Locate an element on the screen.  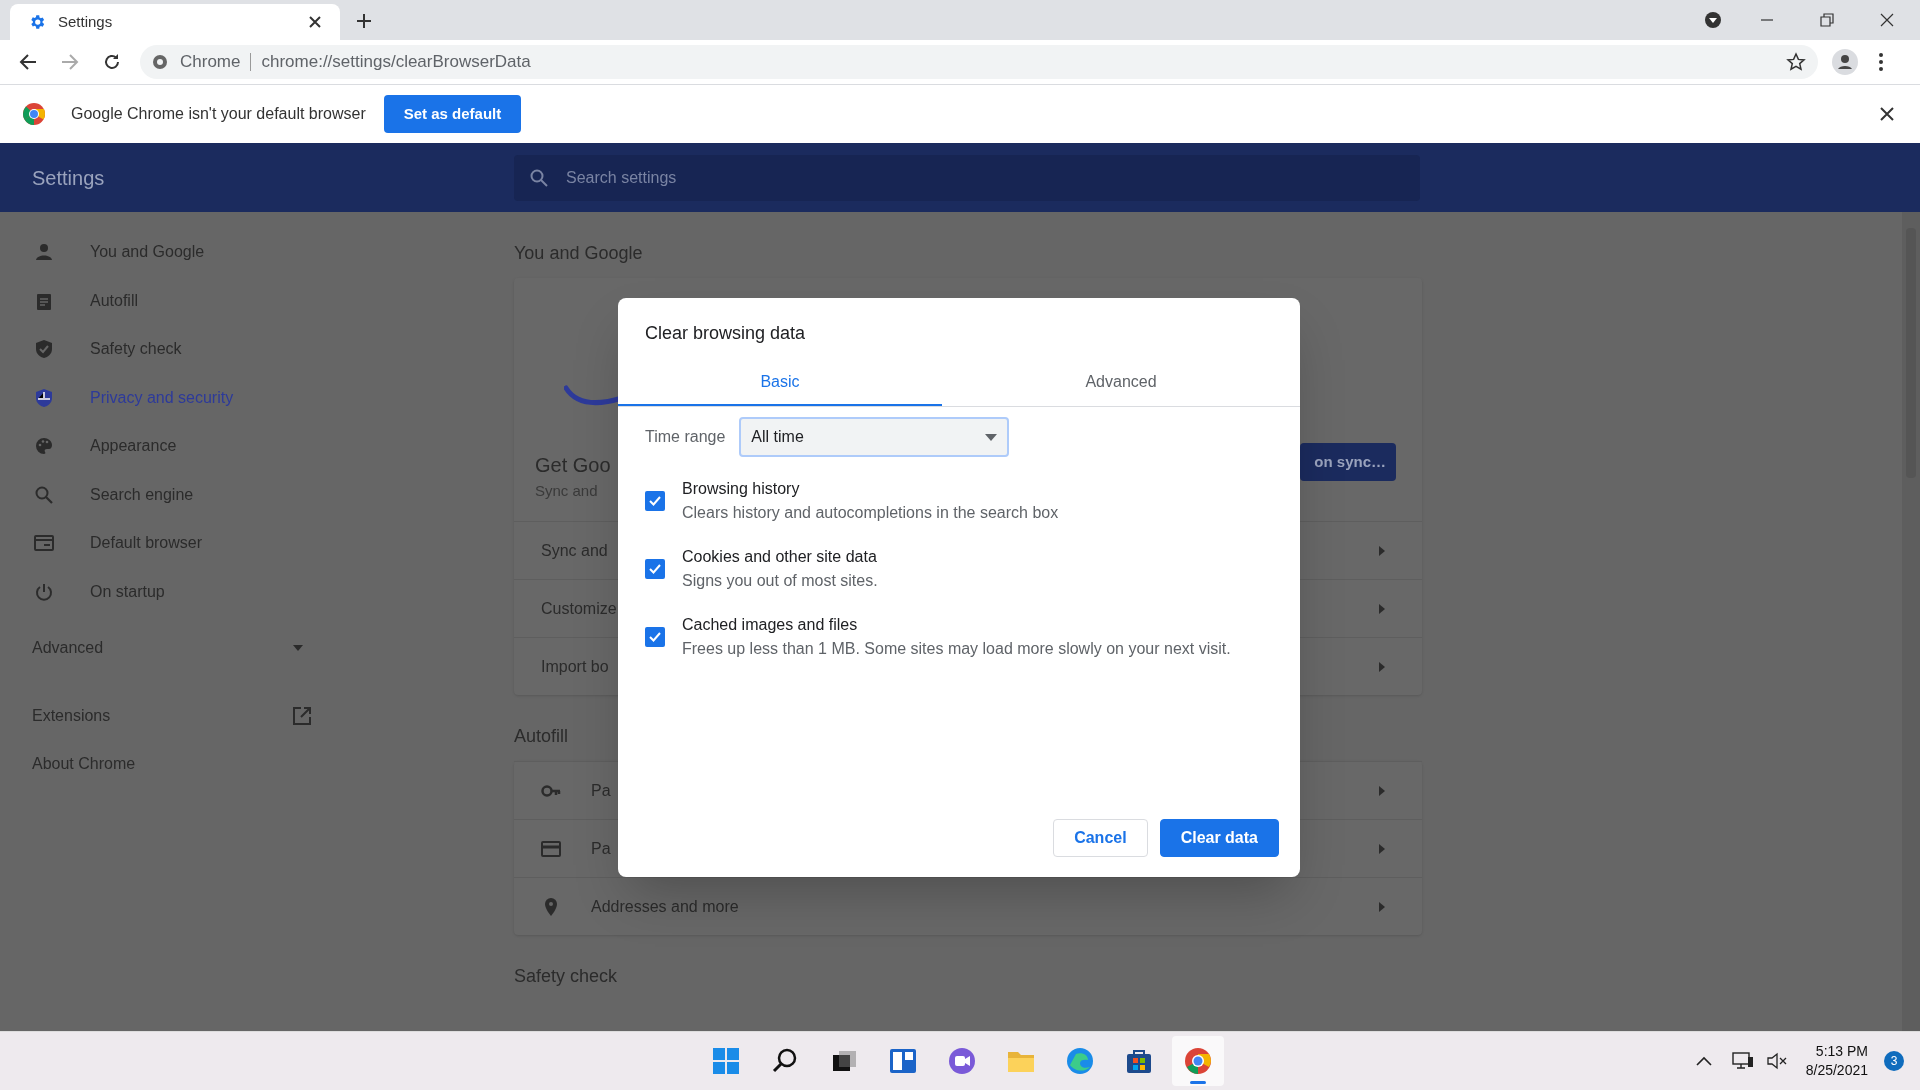
sidebar-item: On startup is located at coordinates (127, 591).